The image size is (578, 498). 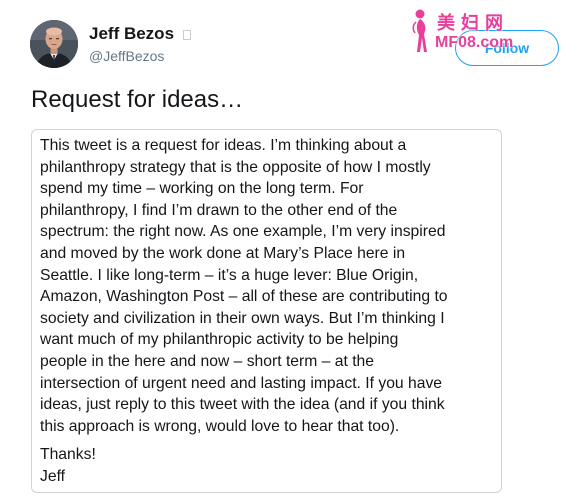 I want to click on author-display-name: Jeff Bezos, so click(x=131, y=34).